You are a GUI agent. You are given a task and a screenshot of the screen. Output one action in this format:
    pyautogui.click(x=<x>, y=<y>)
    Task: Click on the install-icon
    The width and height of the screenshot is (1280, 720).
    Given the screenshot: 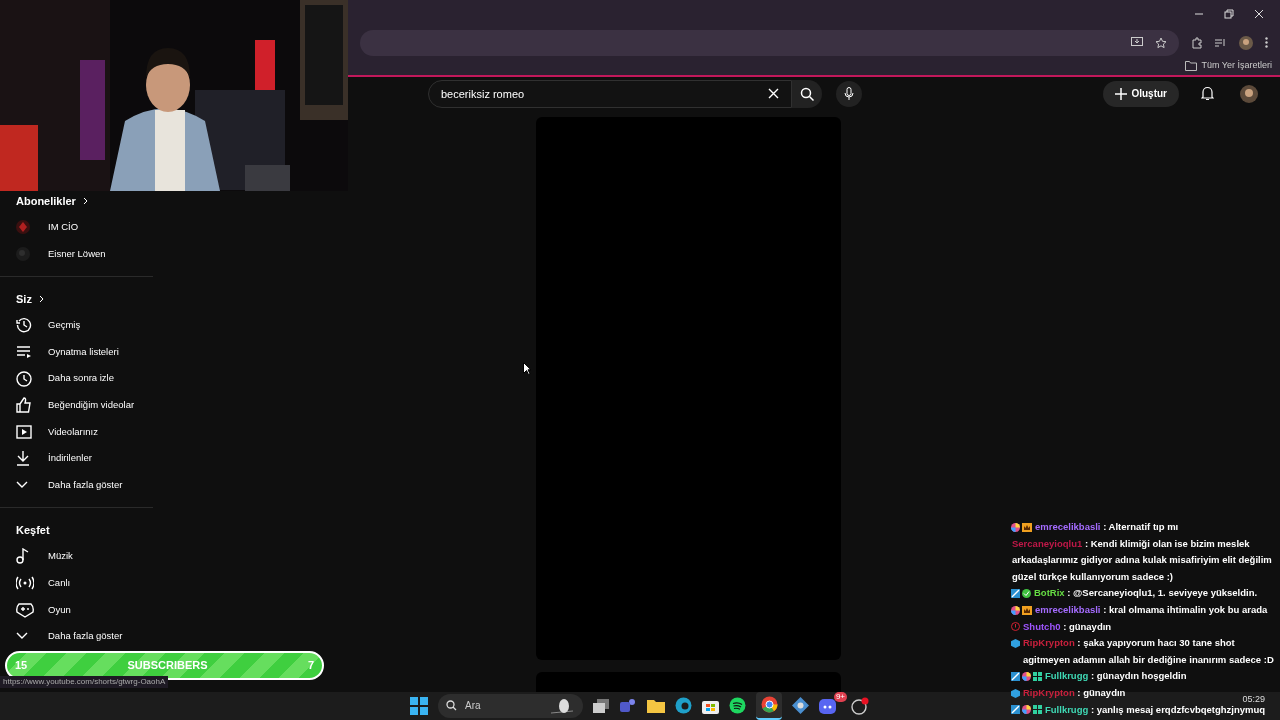 What is the action you would take?
    pyautogui.click(x=1137, y=42)
    